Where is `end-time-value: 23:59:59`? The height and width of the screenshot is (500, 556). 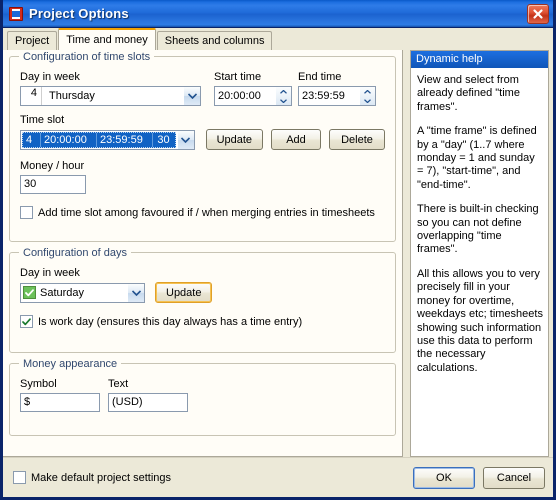
end-time-value: 23:59:59 is located at coordinates (323, 96).